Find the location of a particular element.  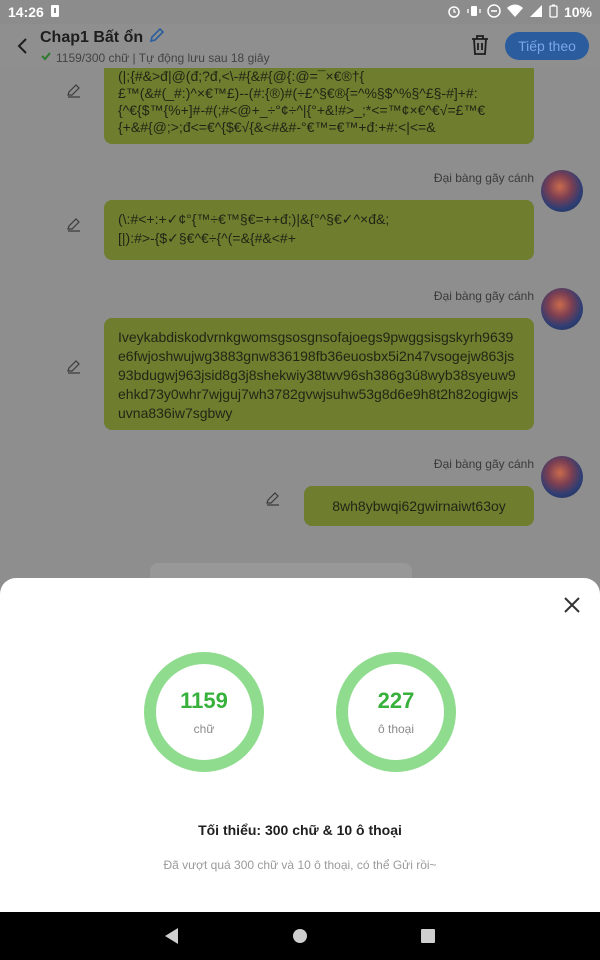

recents-square-icon is located at coordinates (428, 936).